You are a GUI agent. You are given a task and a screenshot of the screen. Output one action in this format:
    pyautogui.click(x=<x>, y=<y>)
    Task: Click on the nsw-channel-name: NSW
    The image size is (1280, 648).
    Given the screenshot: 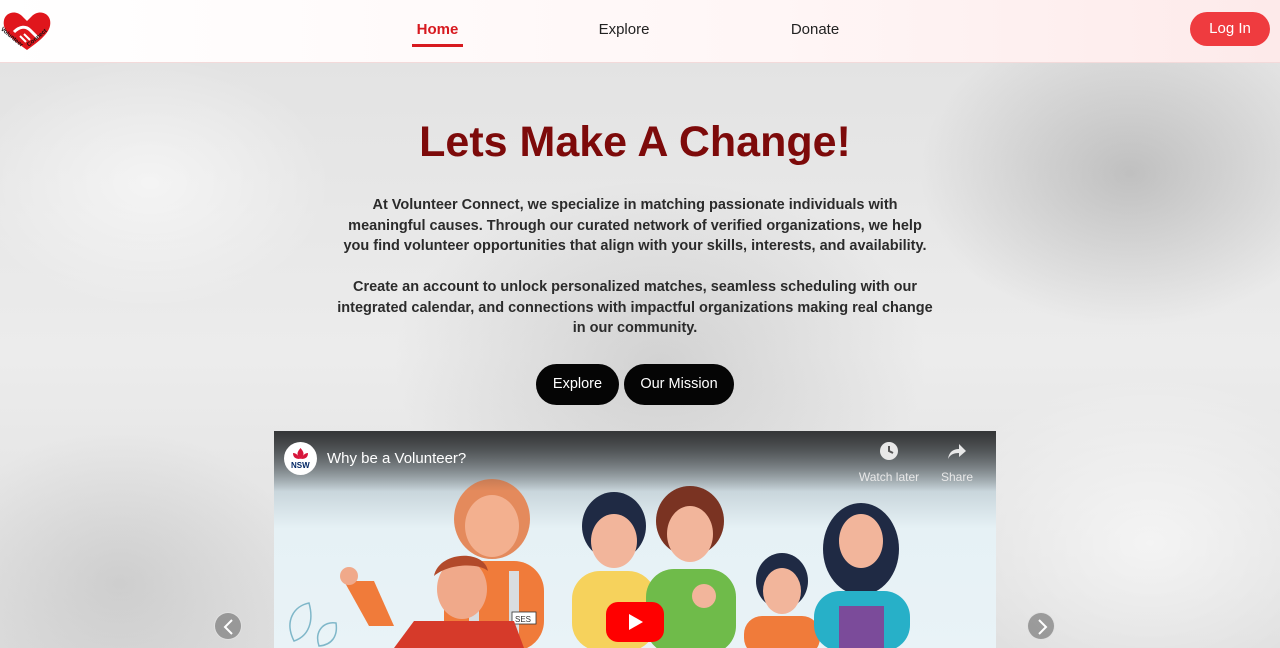 What is the action you would take?
    pyautogui.click(x=300, y=465)
    